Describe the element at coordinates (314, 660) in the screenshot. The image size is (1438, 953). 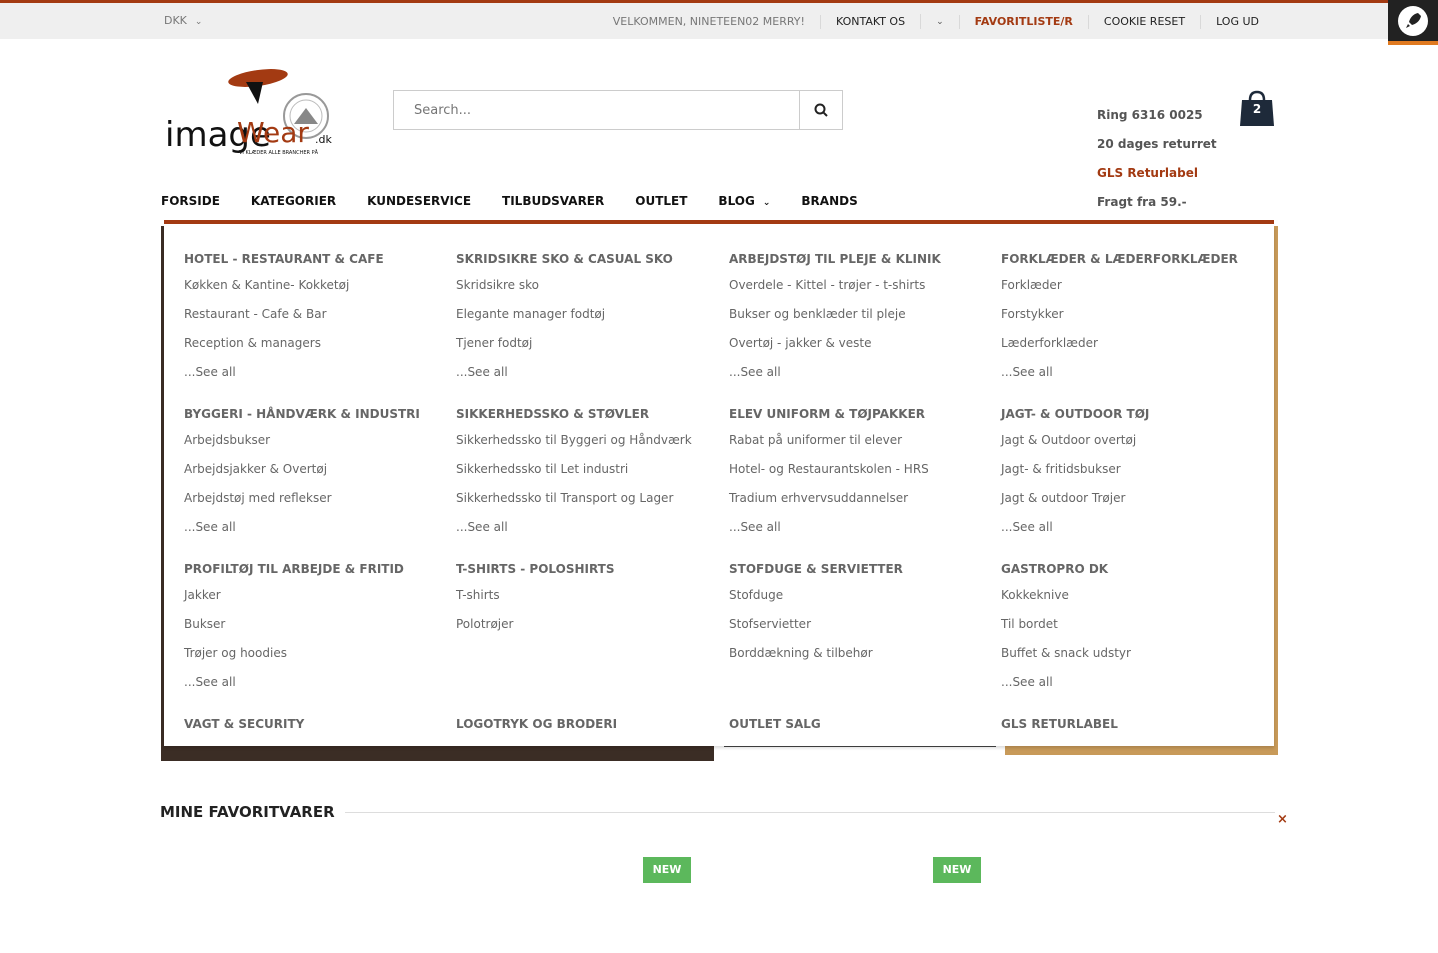
I see `mega-menu-link: Trøjer og hoodies` at that location.